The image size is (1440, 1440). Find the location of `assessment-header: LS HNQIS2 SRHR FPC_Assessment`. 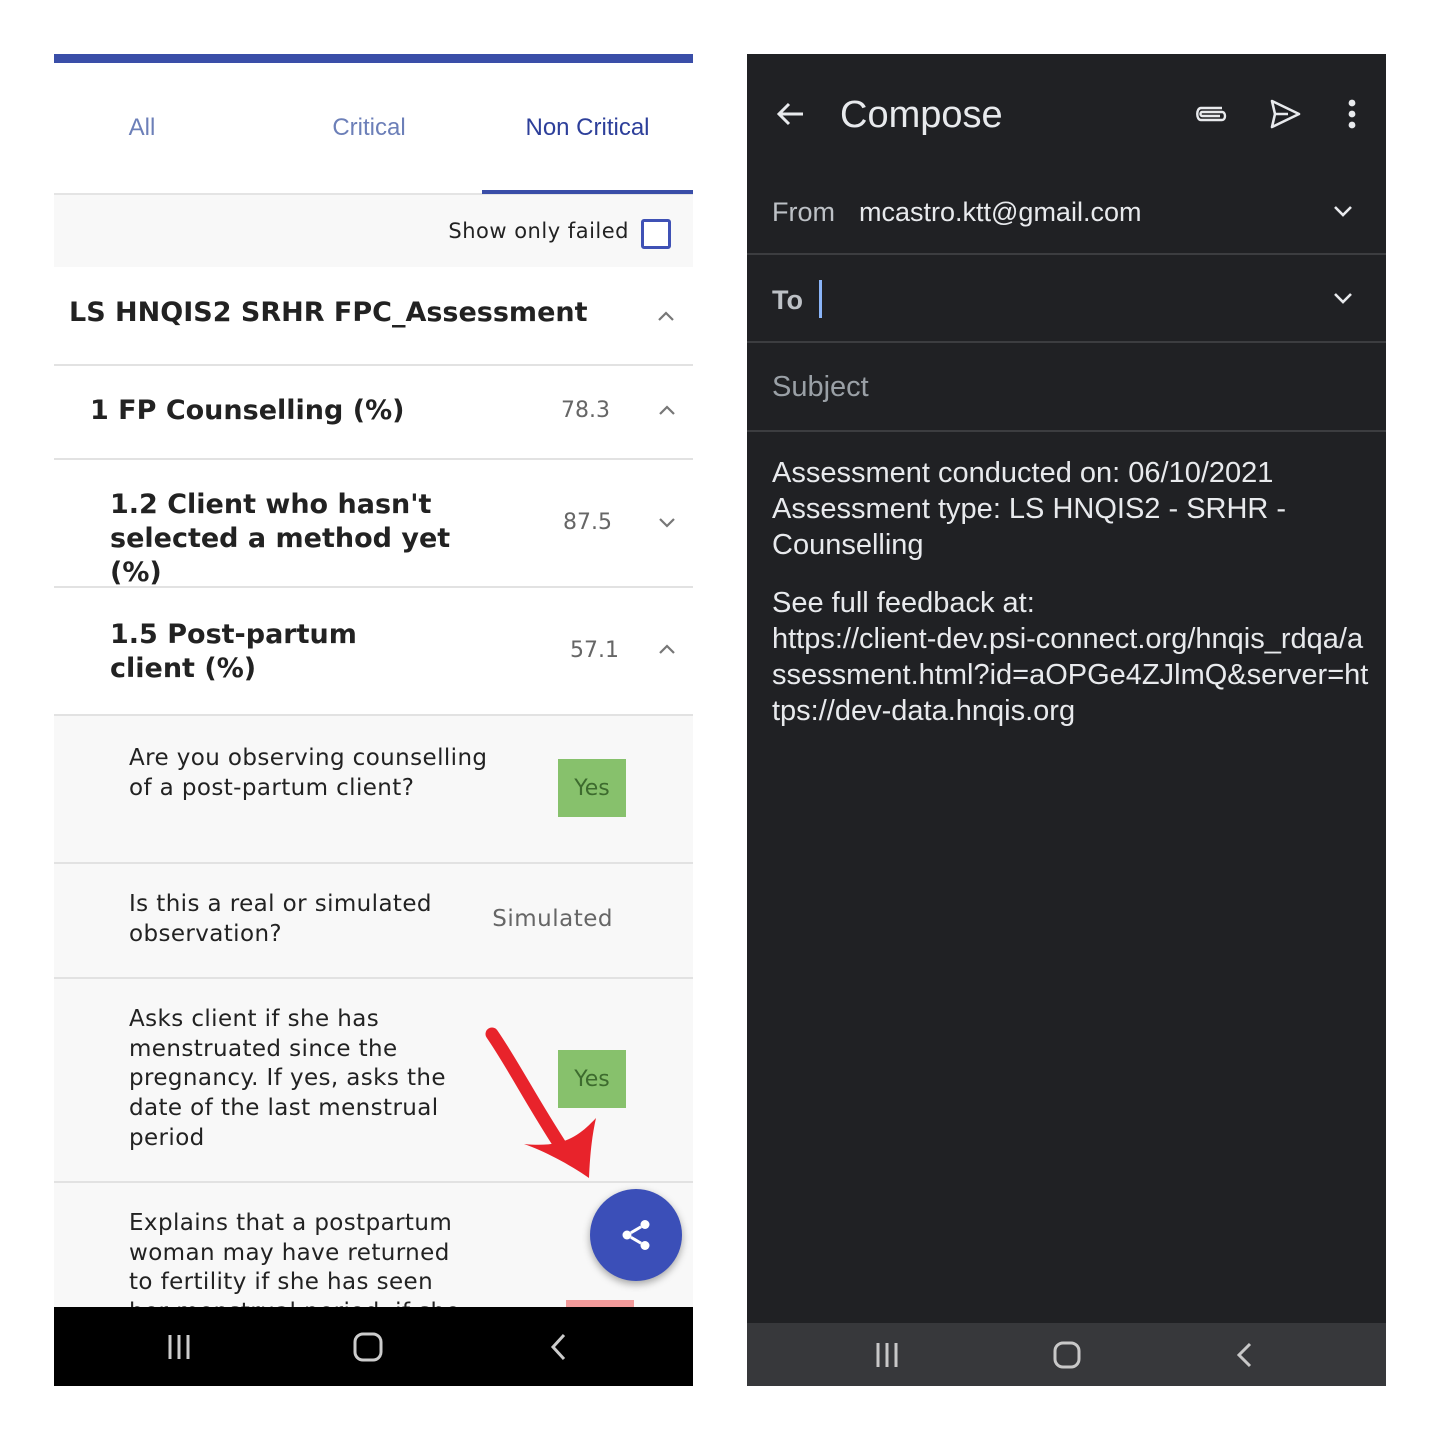

assessment-header: LS HNQIS2 SRHR FPC_Assessment is located at coordinates (373, 316).